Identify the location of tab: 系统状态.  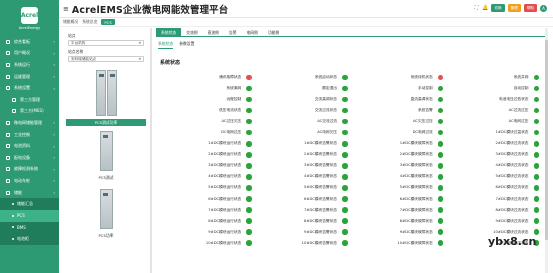
(169, 32).